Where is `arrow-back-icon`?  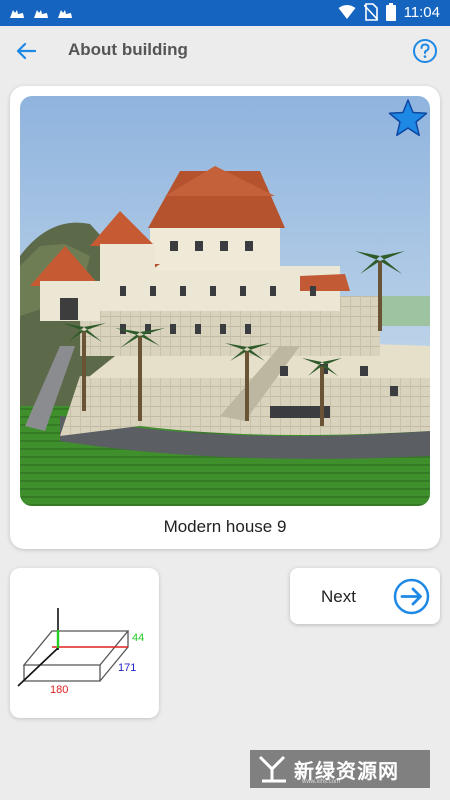
arrow-back-icon is located at coordinates (26, 51).